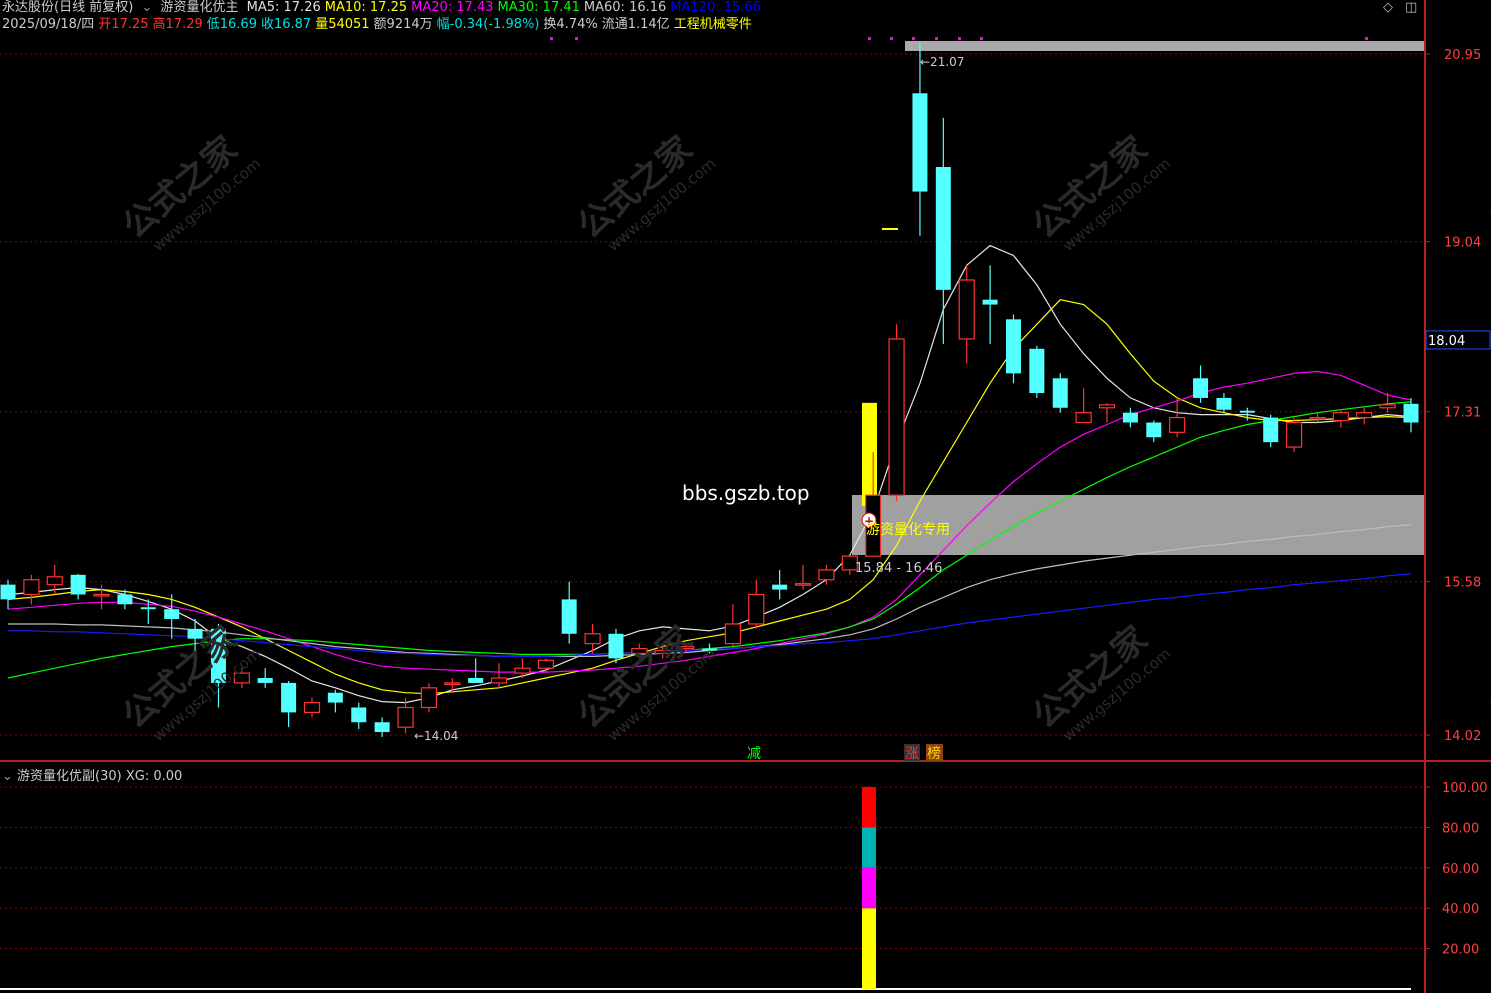 The image size is (1491, 993). Describe the element at coordinates (67, 7) in the screenshot. I see `stock-name: 永达股份(日线 前复权)` at that location.